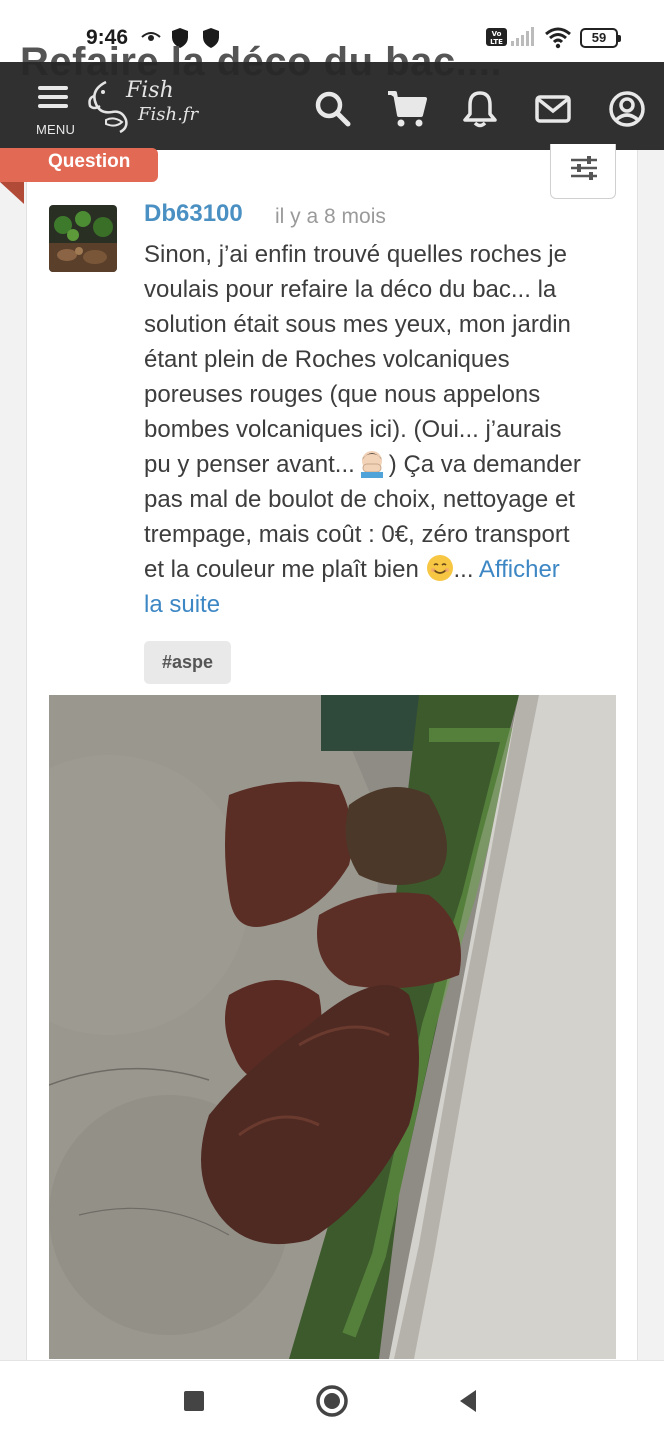 The height and width of the screenshot is (1439, 664). Describe the element at coordinates (484, 464) in the screenshot. I see `post-body-fragment: ) Ça va demander` at that location.